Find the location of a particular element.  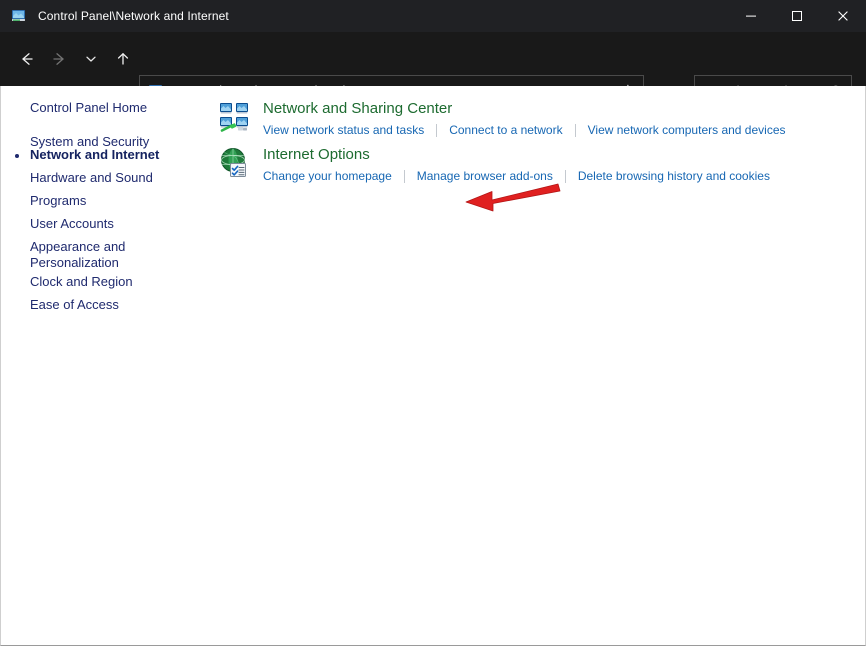

control-panel-network-icon is located at coordinates (19, 16).